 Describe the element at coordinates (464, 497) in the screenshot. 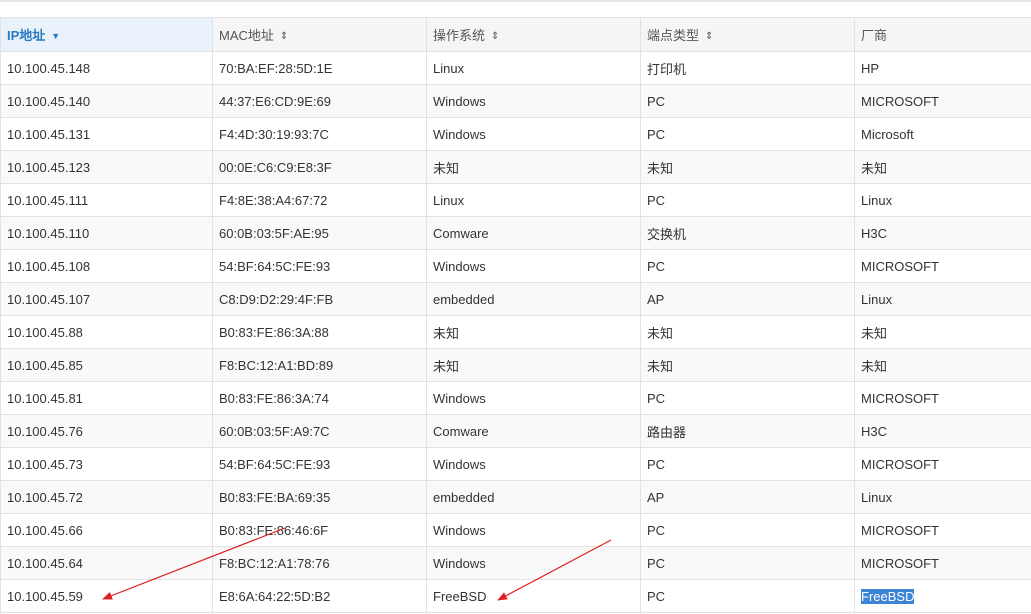

I see `cell-text: embedded` at that location.